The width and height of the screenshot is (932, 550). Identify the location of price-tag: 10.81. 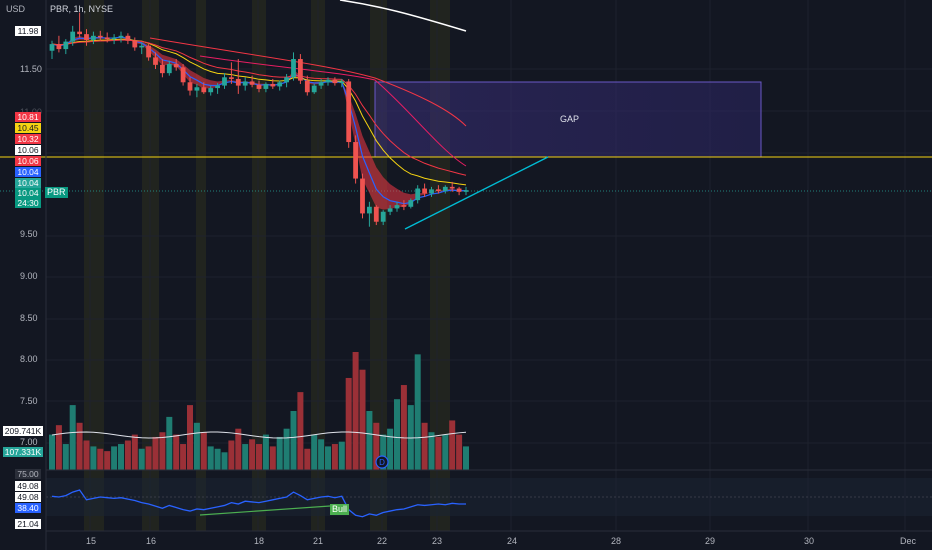
(28, 117).